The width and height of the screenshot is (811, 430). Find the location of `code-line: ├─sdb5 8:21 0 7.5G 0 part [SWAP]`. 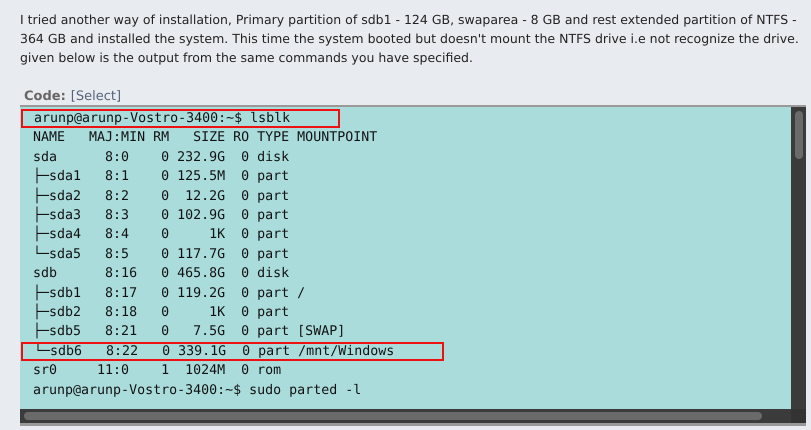

code-line: ├─sdb5 8:21 0 7.5G 0 part [SWAP] is located at coordinates (189, 332).